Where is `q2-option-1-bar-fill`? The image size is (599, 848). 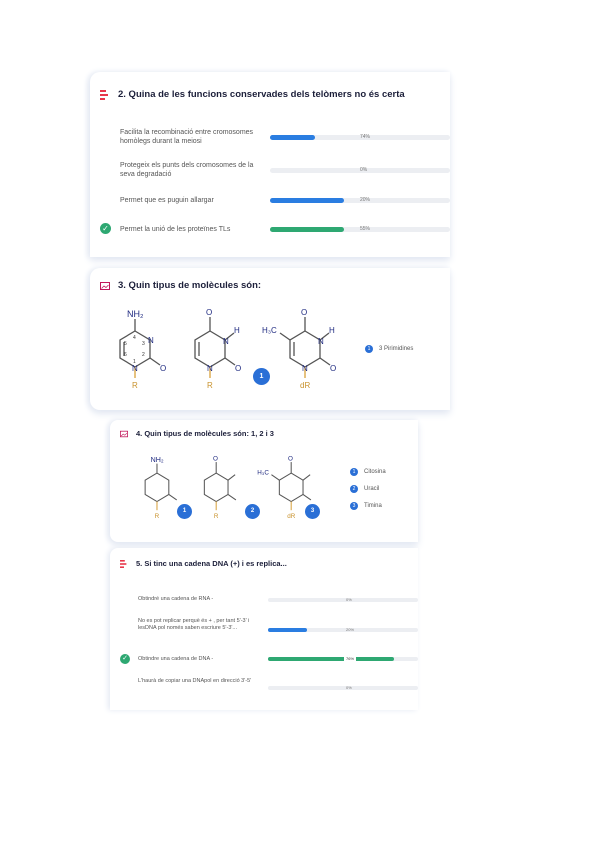
q2-option-1-bar-fill is located at coordinates (292, 137).